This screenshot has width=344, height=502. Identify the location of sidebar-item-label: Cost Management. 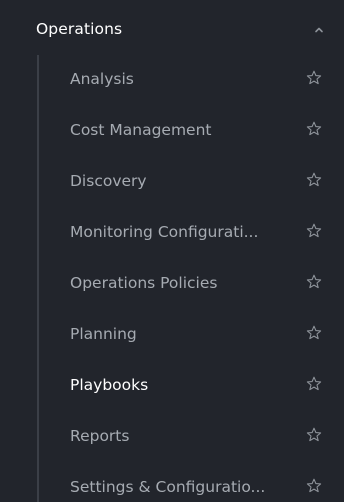
(141, 130).